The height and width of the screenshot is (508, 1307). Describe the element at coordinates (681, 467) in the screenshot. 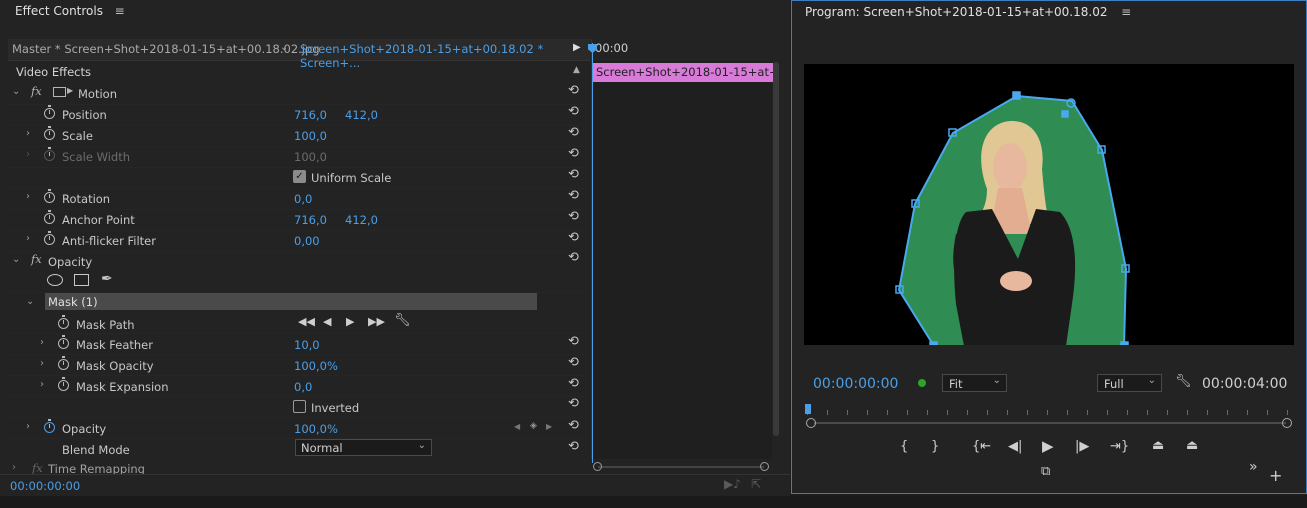

I see `horizontal-scrollbar` at that location.